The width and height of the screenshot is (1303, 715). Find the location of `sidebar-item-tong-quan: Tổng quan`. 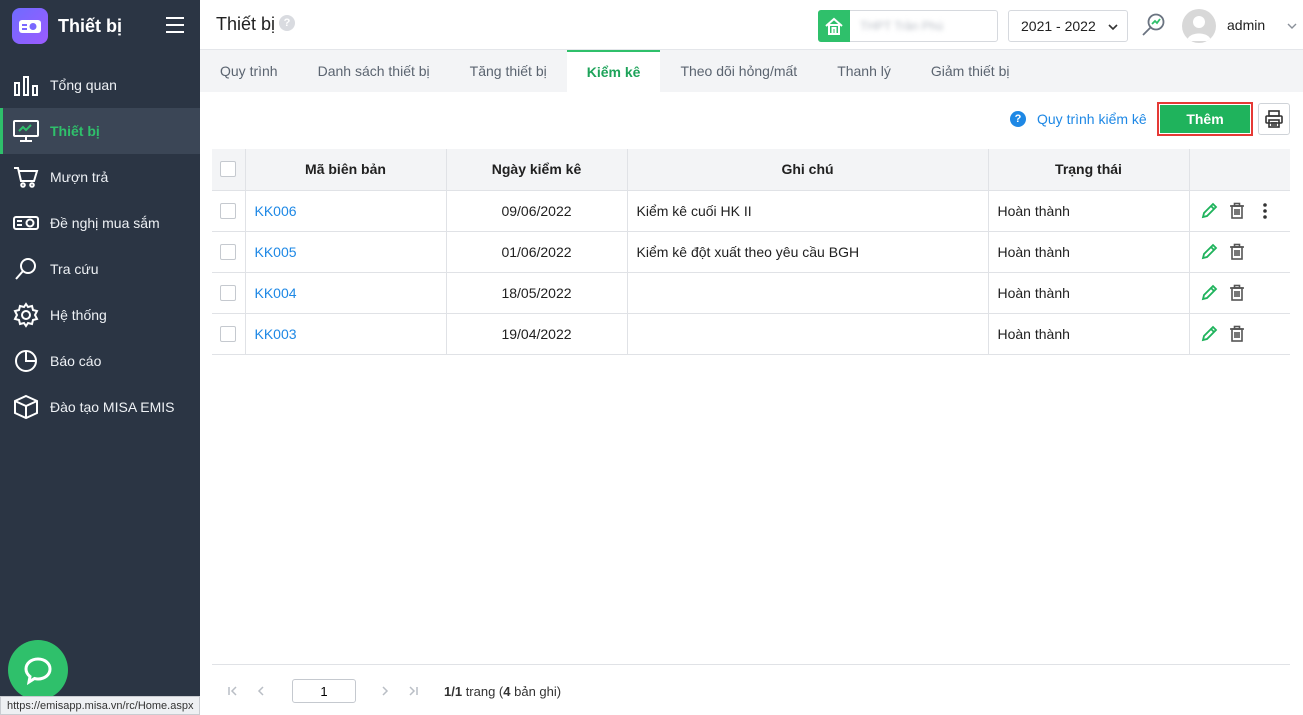

sidebar-item-tong-quan: Tổng quan is located at coordinates (100, 85).